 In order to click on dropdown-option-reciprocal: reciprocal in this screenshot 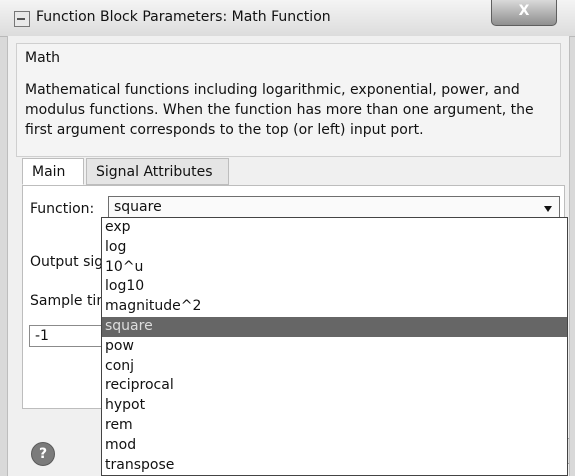, I will do `click(334, 386)`.